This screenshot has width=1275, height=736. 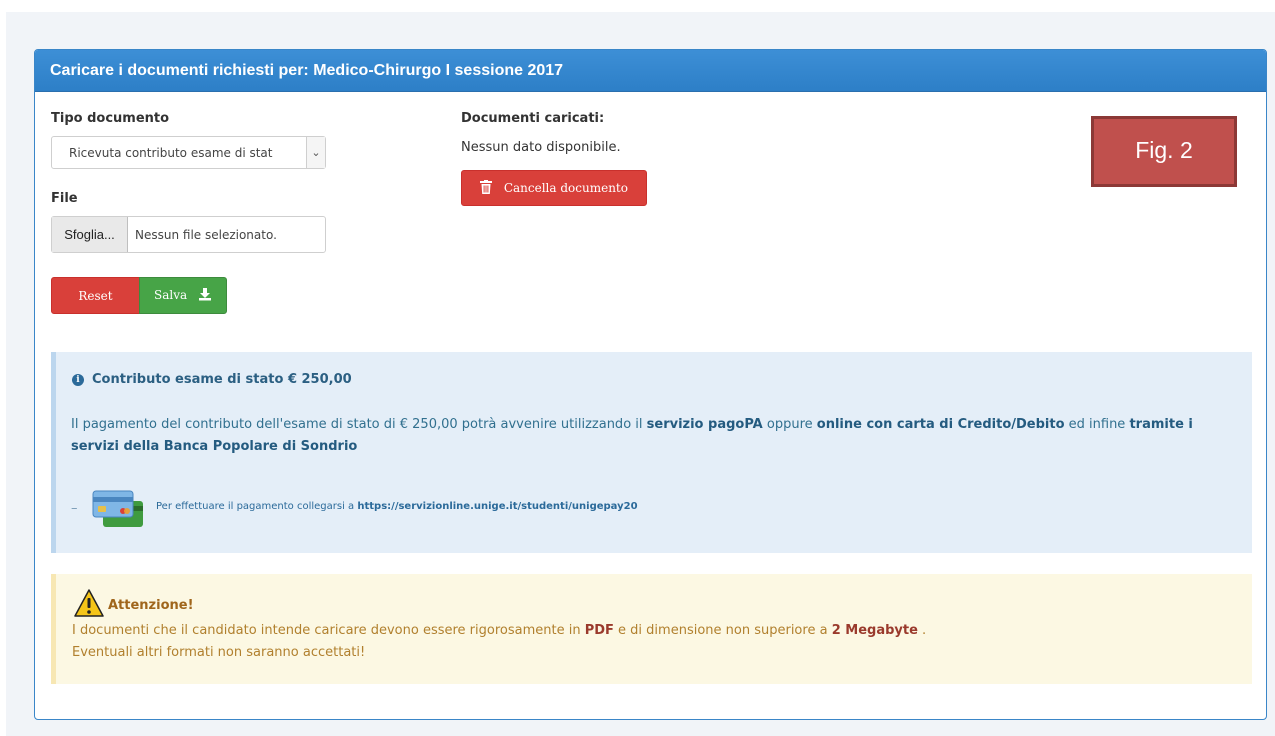 I want to click on reset-button: Reset, so click(x=95, y=295).